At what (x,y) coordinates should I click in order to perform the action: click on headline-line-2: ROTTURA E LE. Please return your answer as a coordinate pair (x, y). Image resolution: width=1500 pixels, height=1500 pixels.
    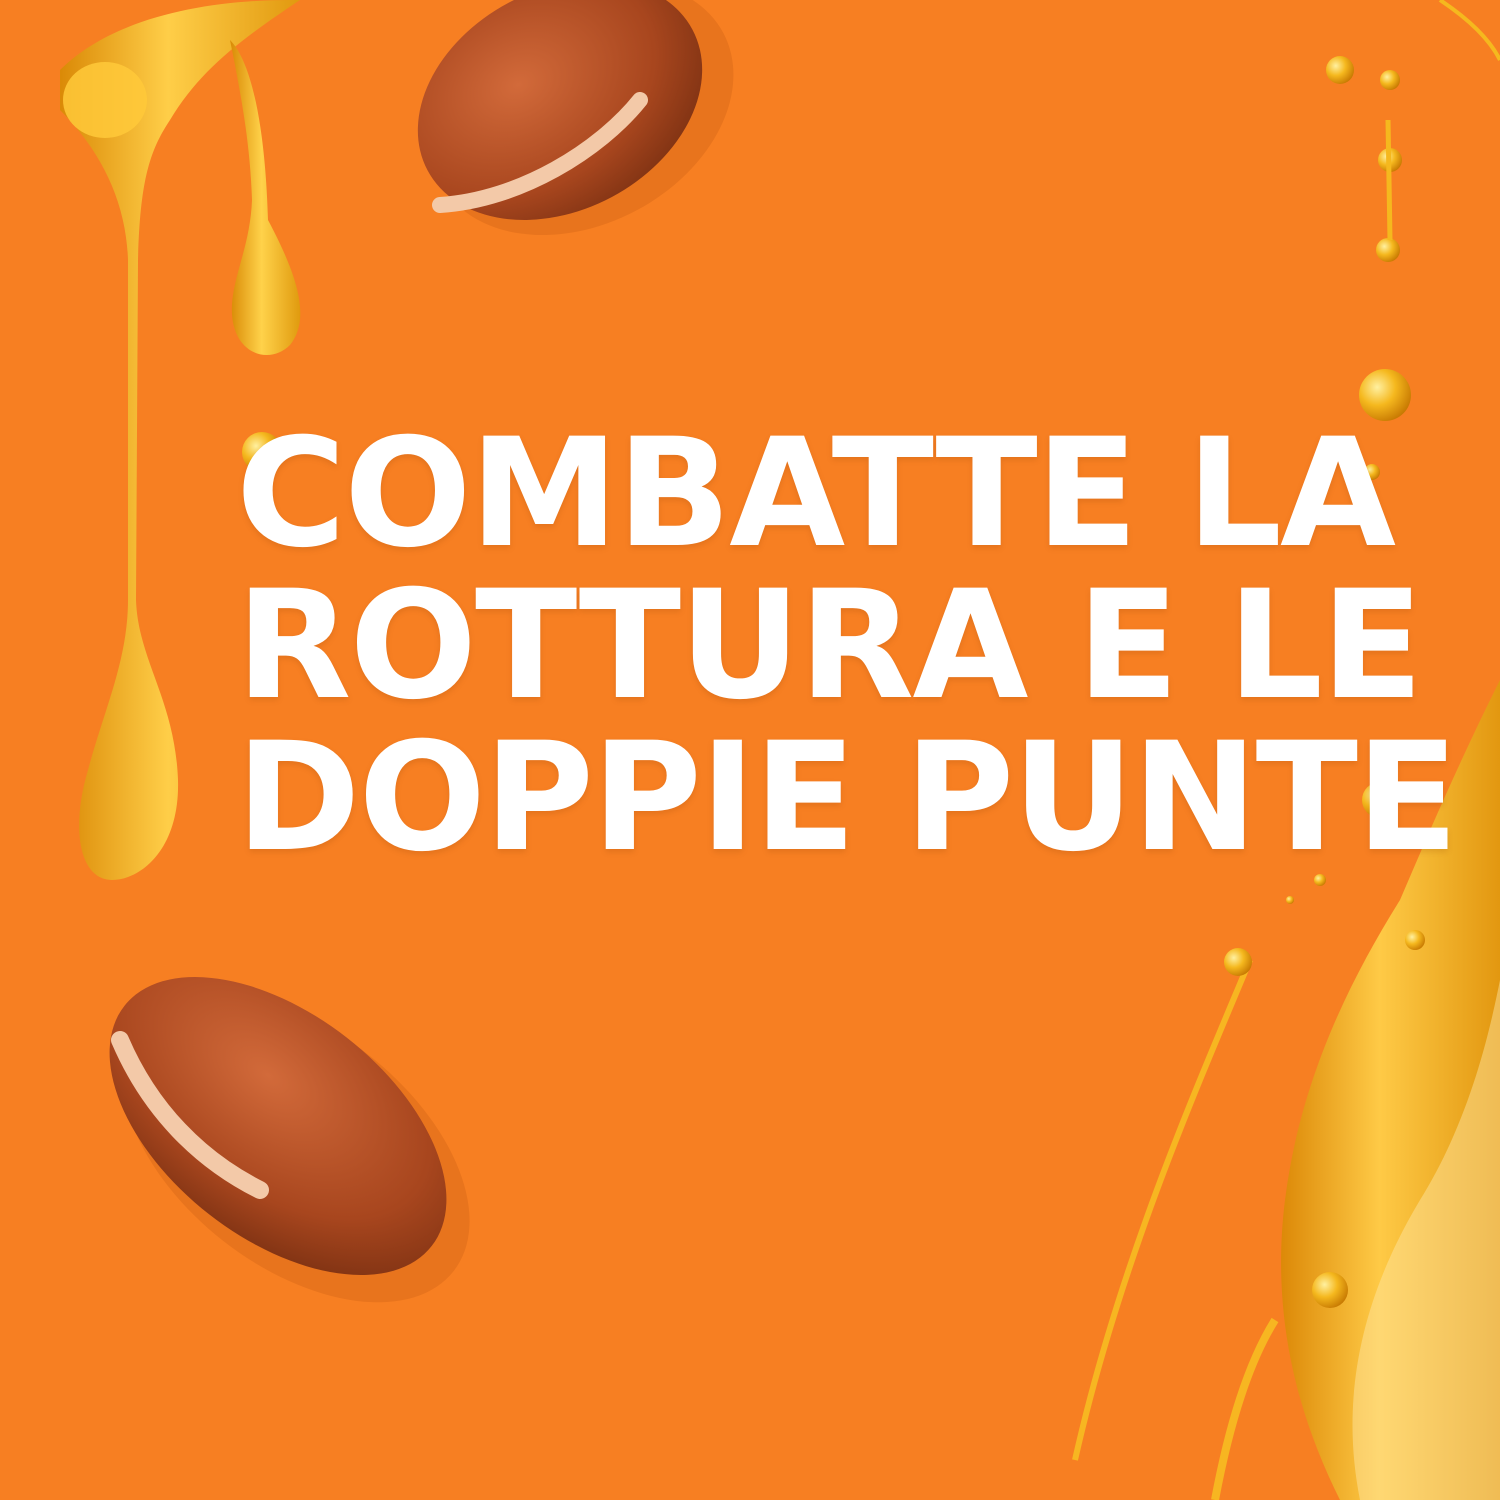
    Looking at the image, I should click on (829, 646).